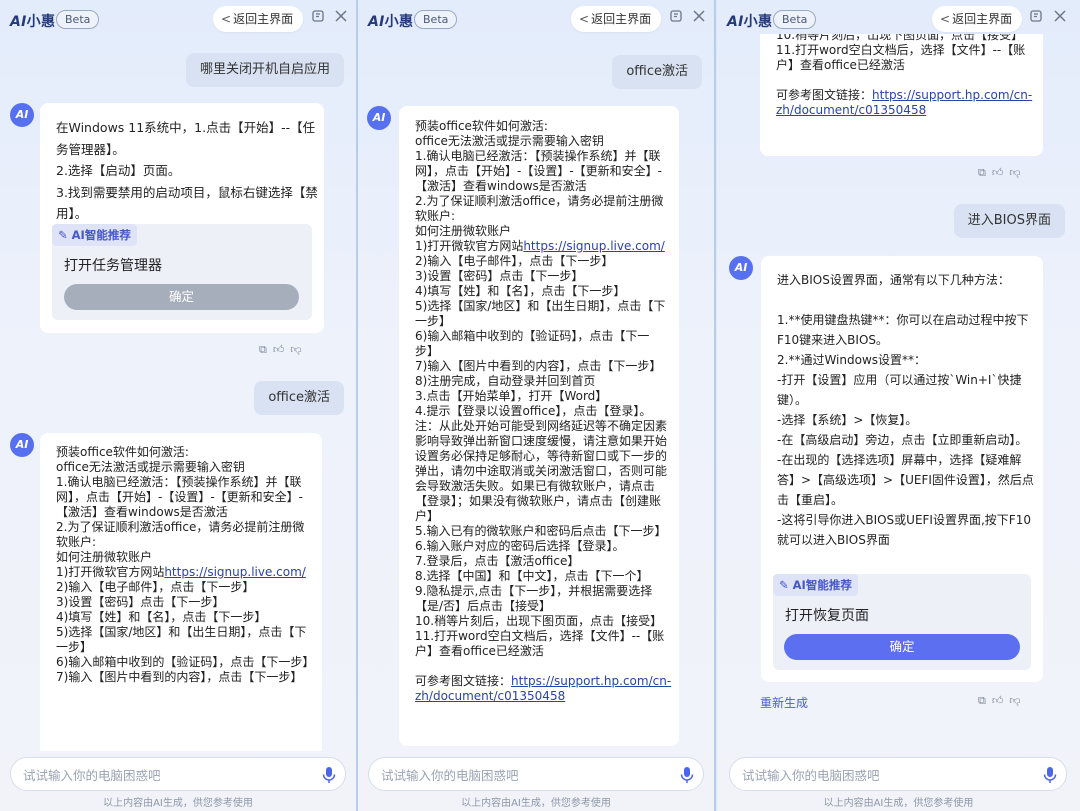  I want to click on recommendation-title: 打开任务管理器, so click(113, 266).